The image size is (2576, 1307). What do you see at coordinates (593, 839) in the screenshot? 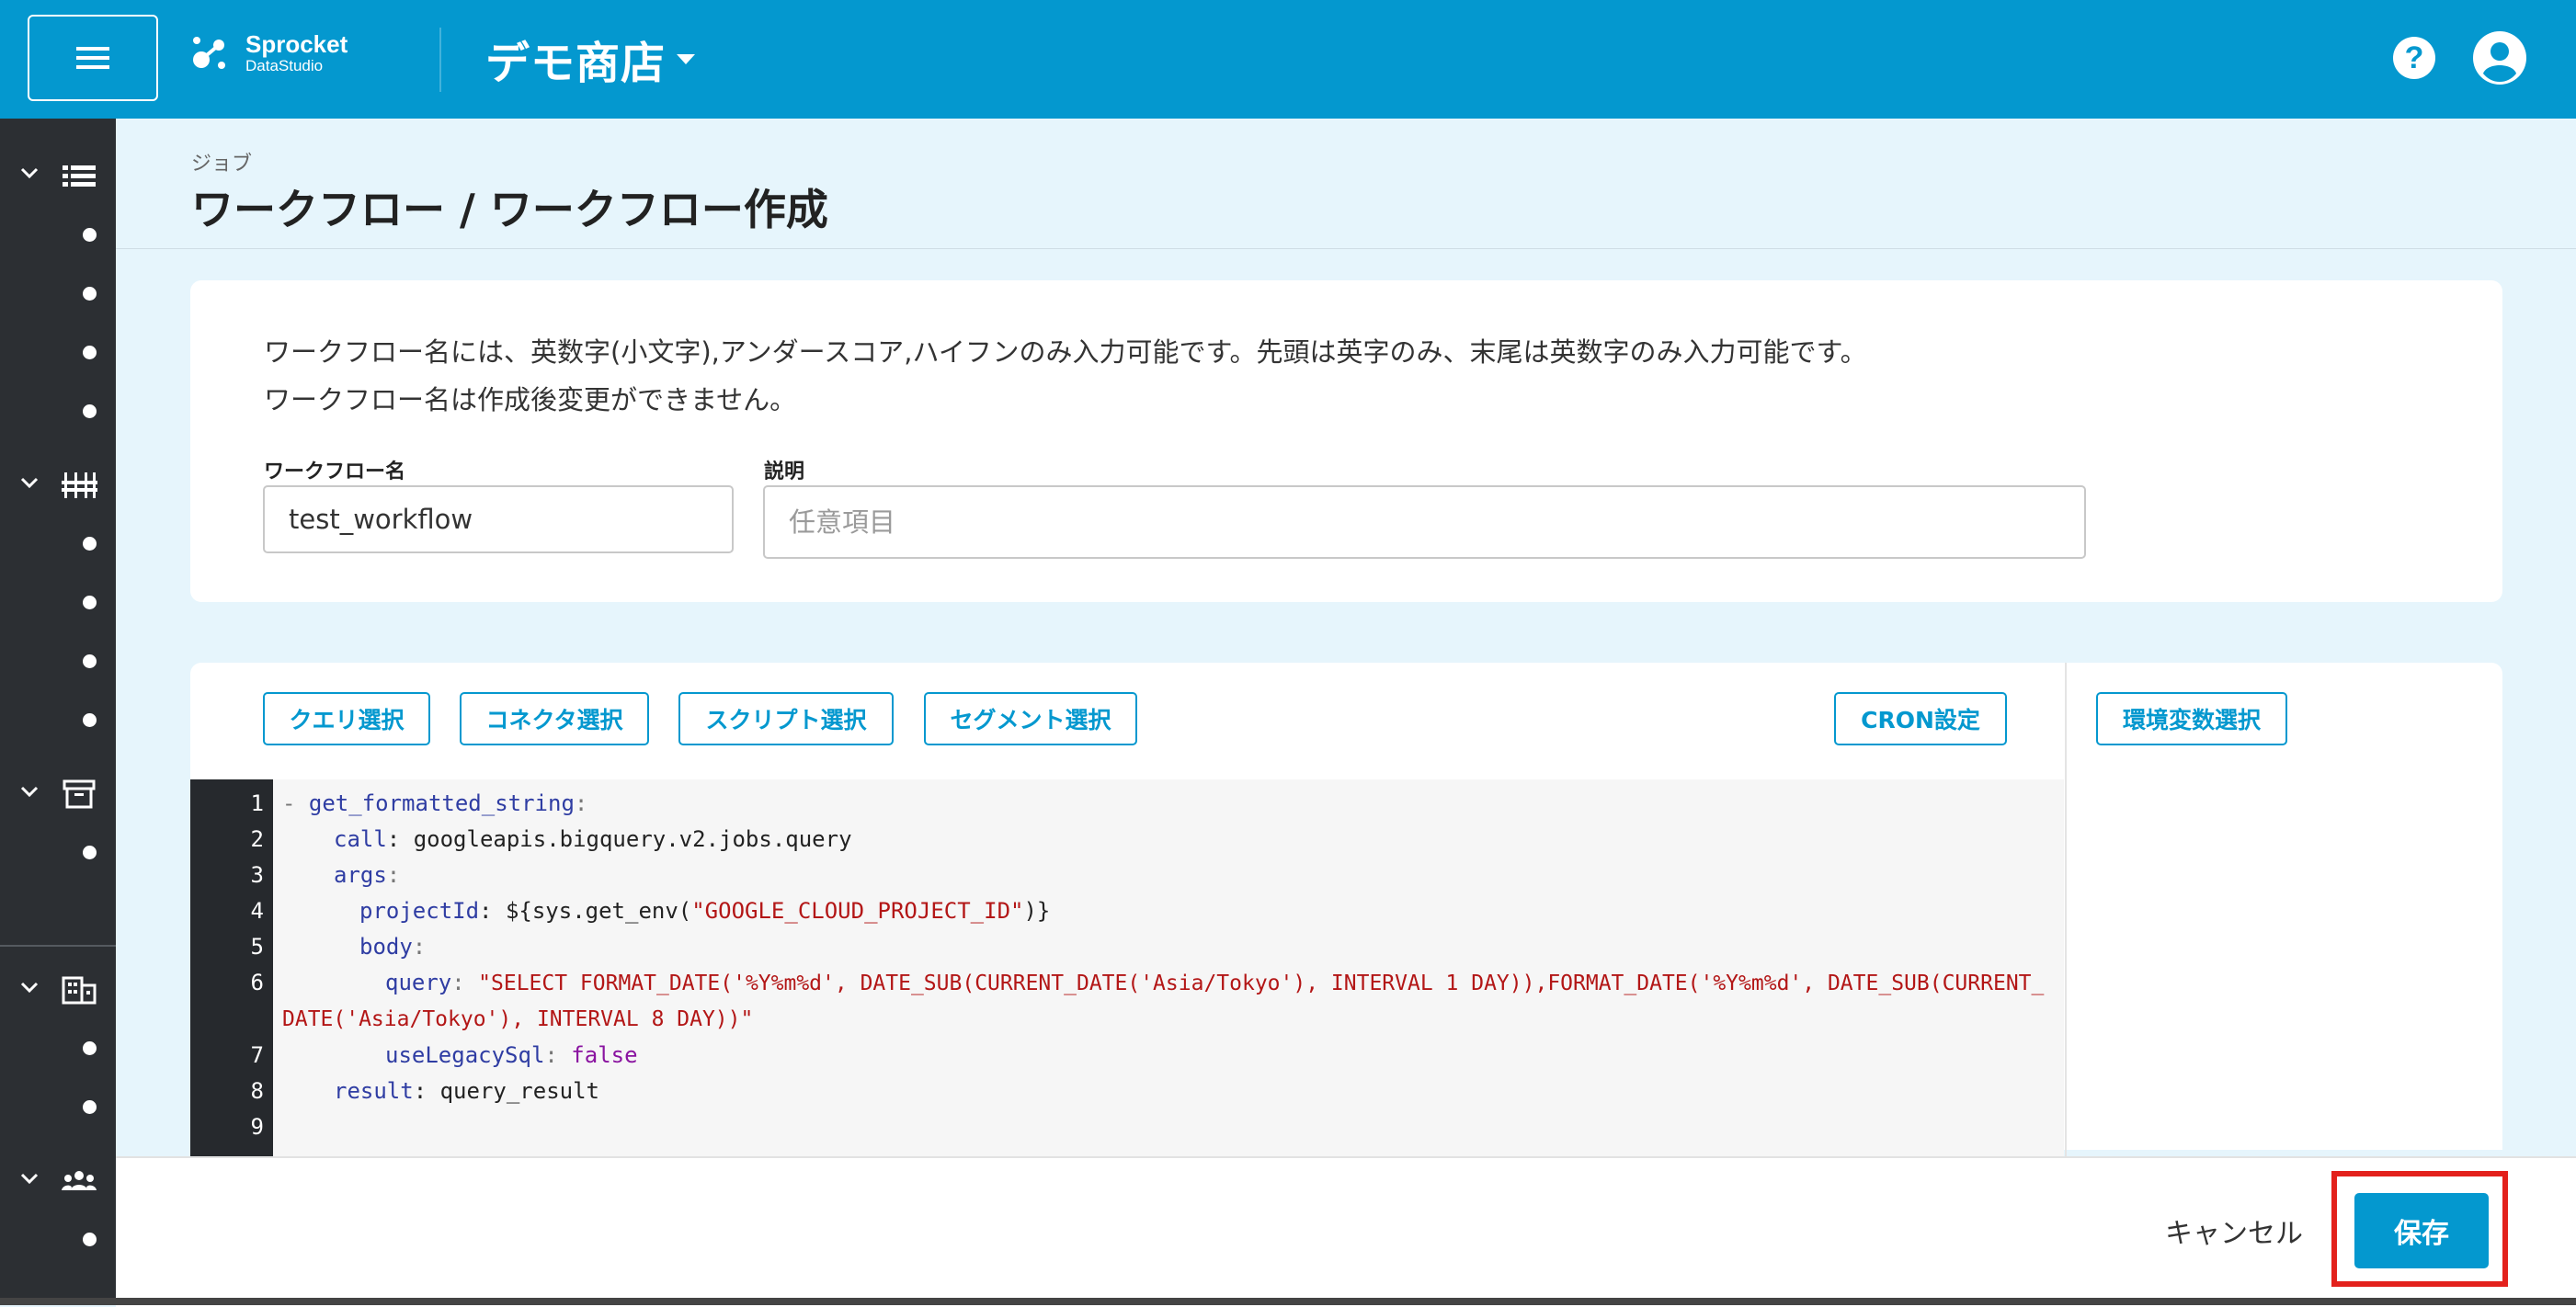
I see `code-line: call: googleapis.bigquery.v2.jobs.query` at bounding box center [593, 839].